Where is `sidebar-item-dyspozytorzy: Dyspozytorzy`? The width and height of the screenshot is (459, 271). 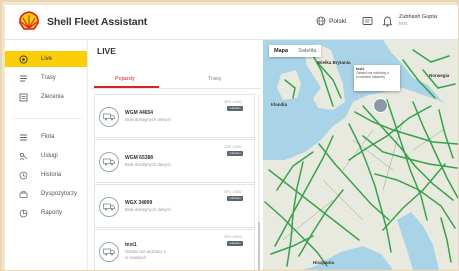
sidebar-item-dyspozytorzy: Dyspozytorzy is located at coordinates (46, 194).